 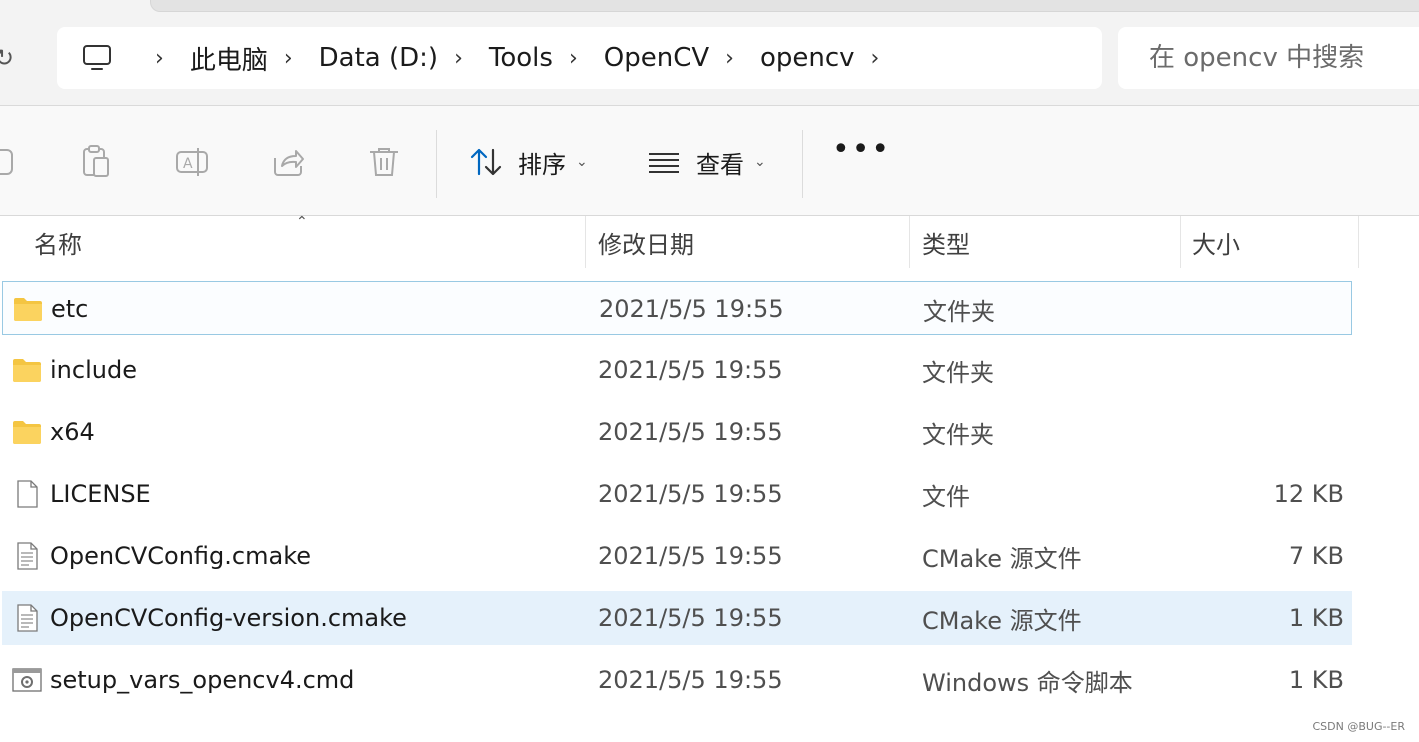 I want to click on sort-icon, so click(x=486, y=162).